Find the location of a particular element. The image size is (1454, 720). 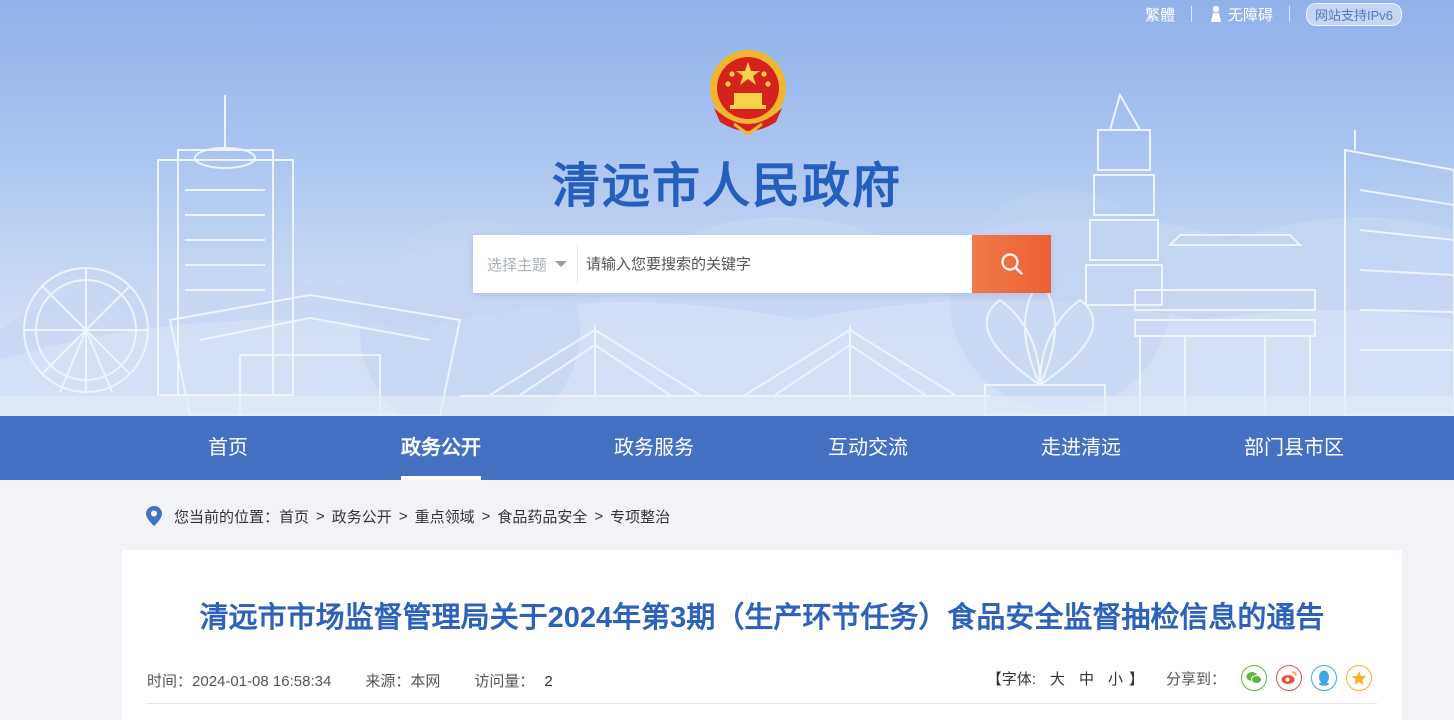

breadcrumb-item-key-areas: 重点领域 is located at coordinates (445, 516).